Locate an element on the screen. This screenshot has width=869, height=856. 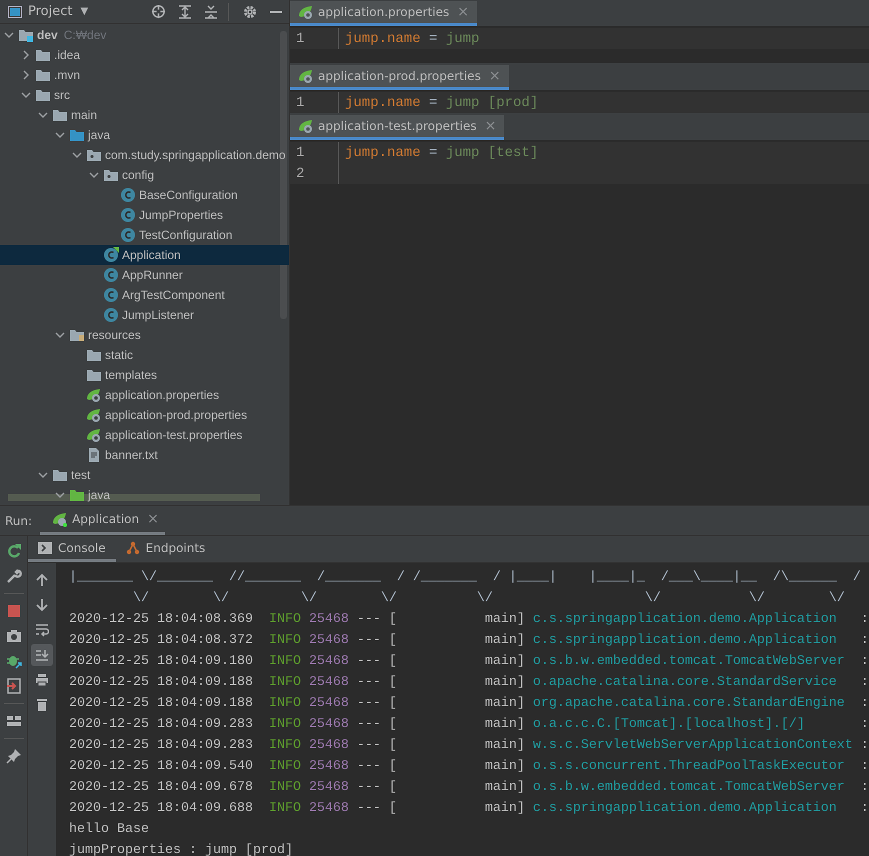
class-icon is located at coordinates (128, 235).